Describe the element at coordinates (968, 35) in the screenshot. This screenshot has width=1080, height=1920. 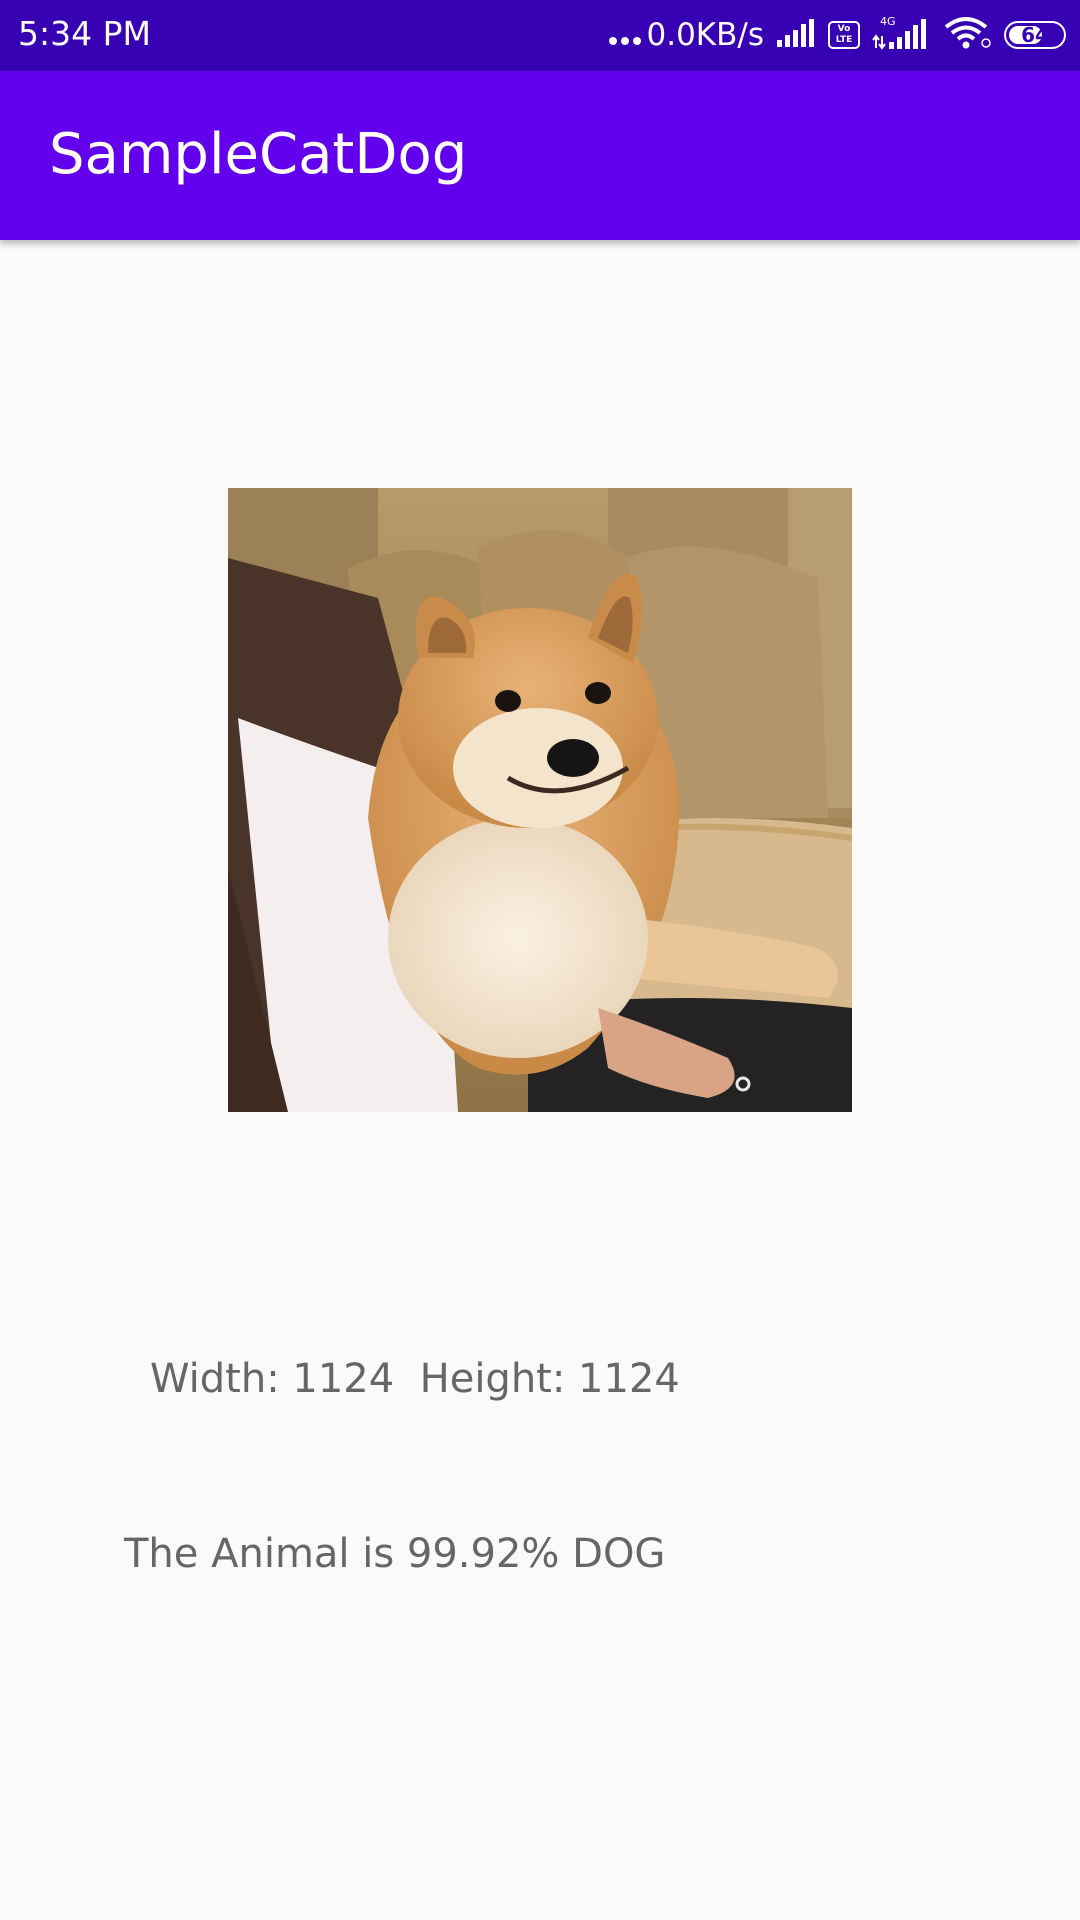
I see `wifi-icon` at that location.